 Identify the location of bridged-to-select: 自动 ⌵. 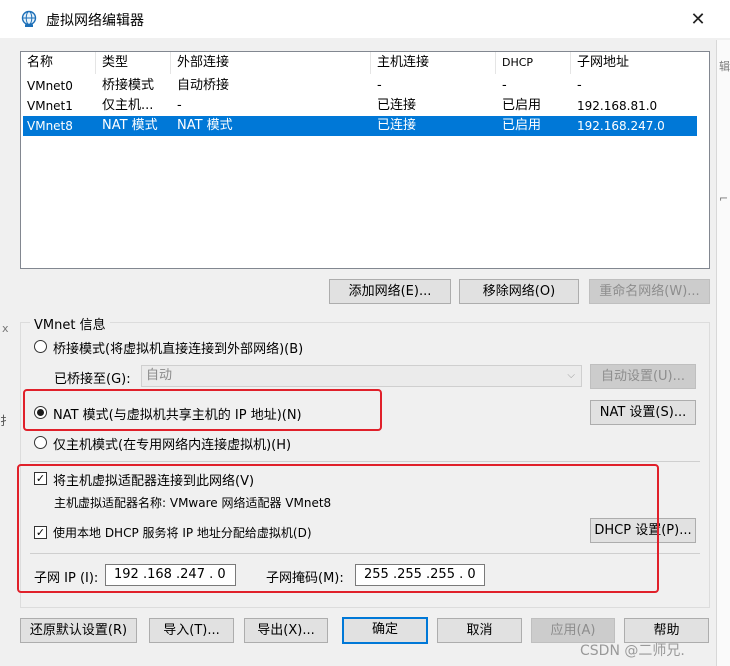
(361, 376).